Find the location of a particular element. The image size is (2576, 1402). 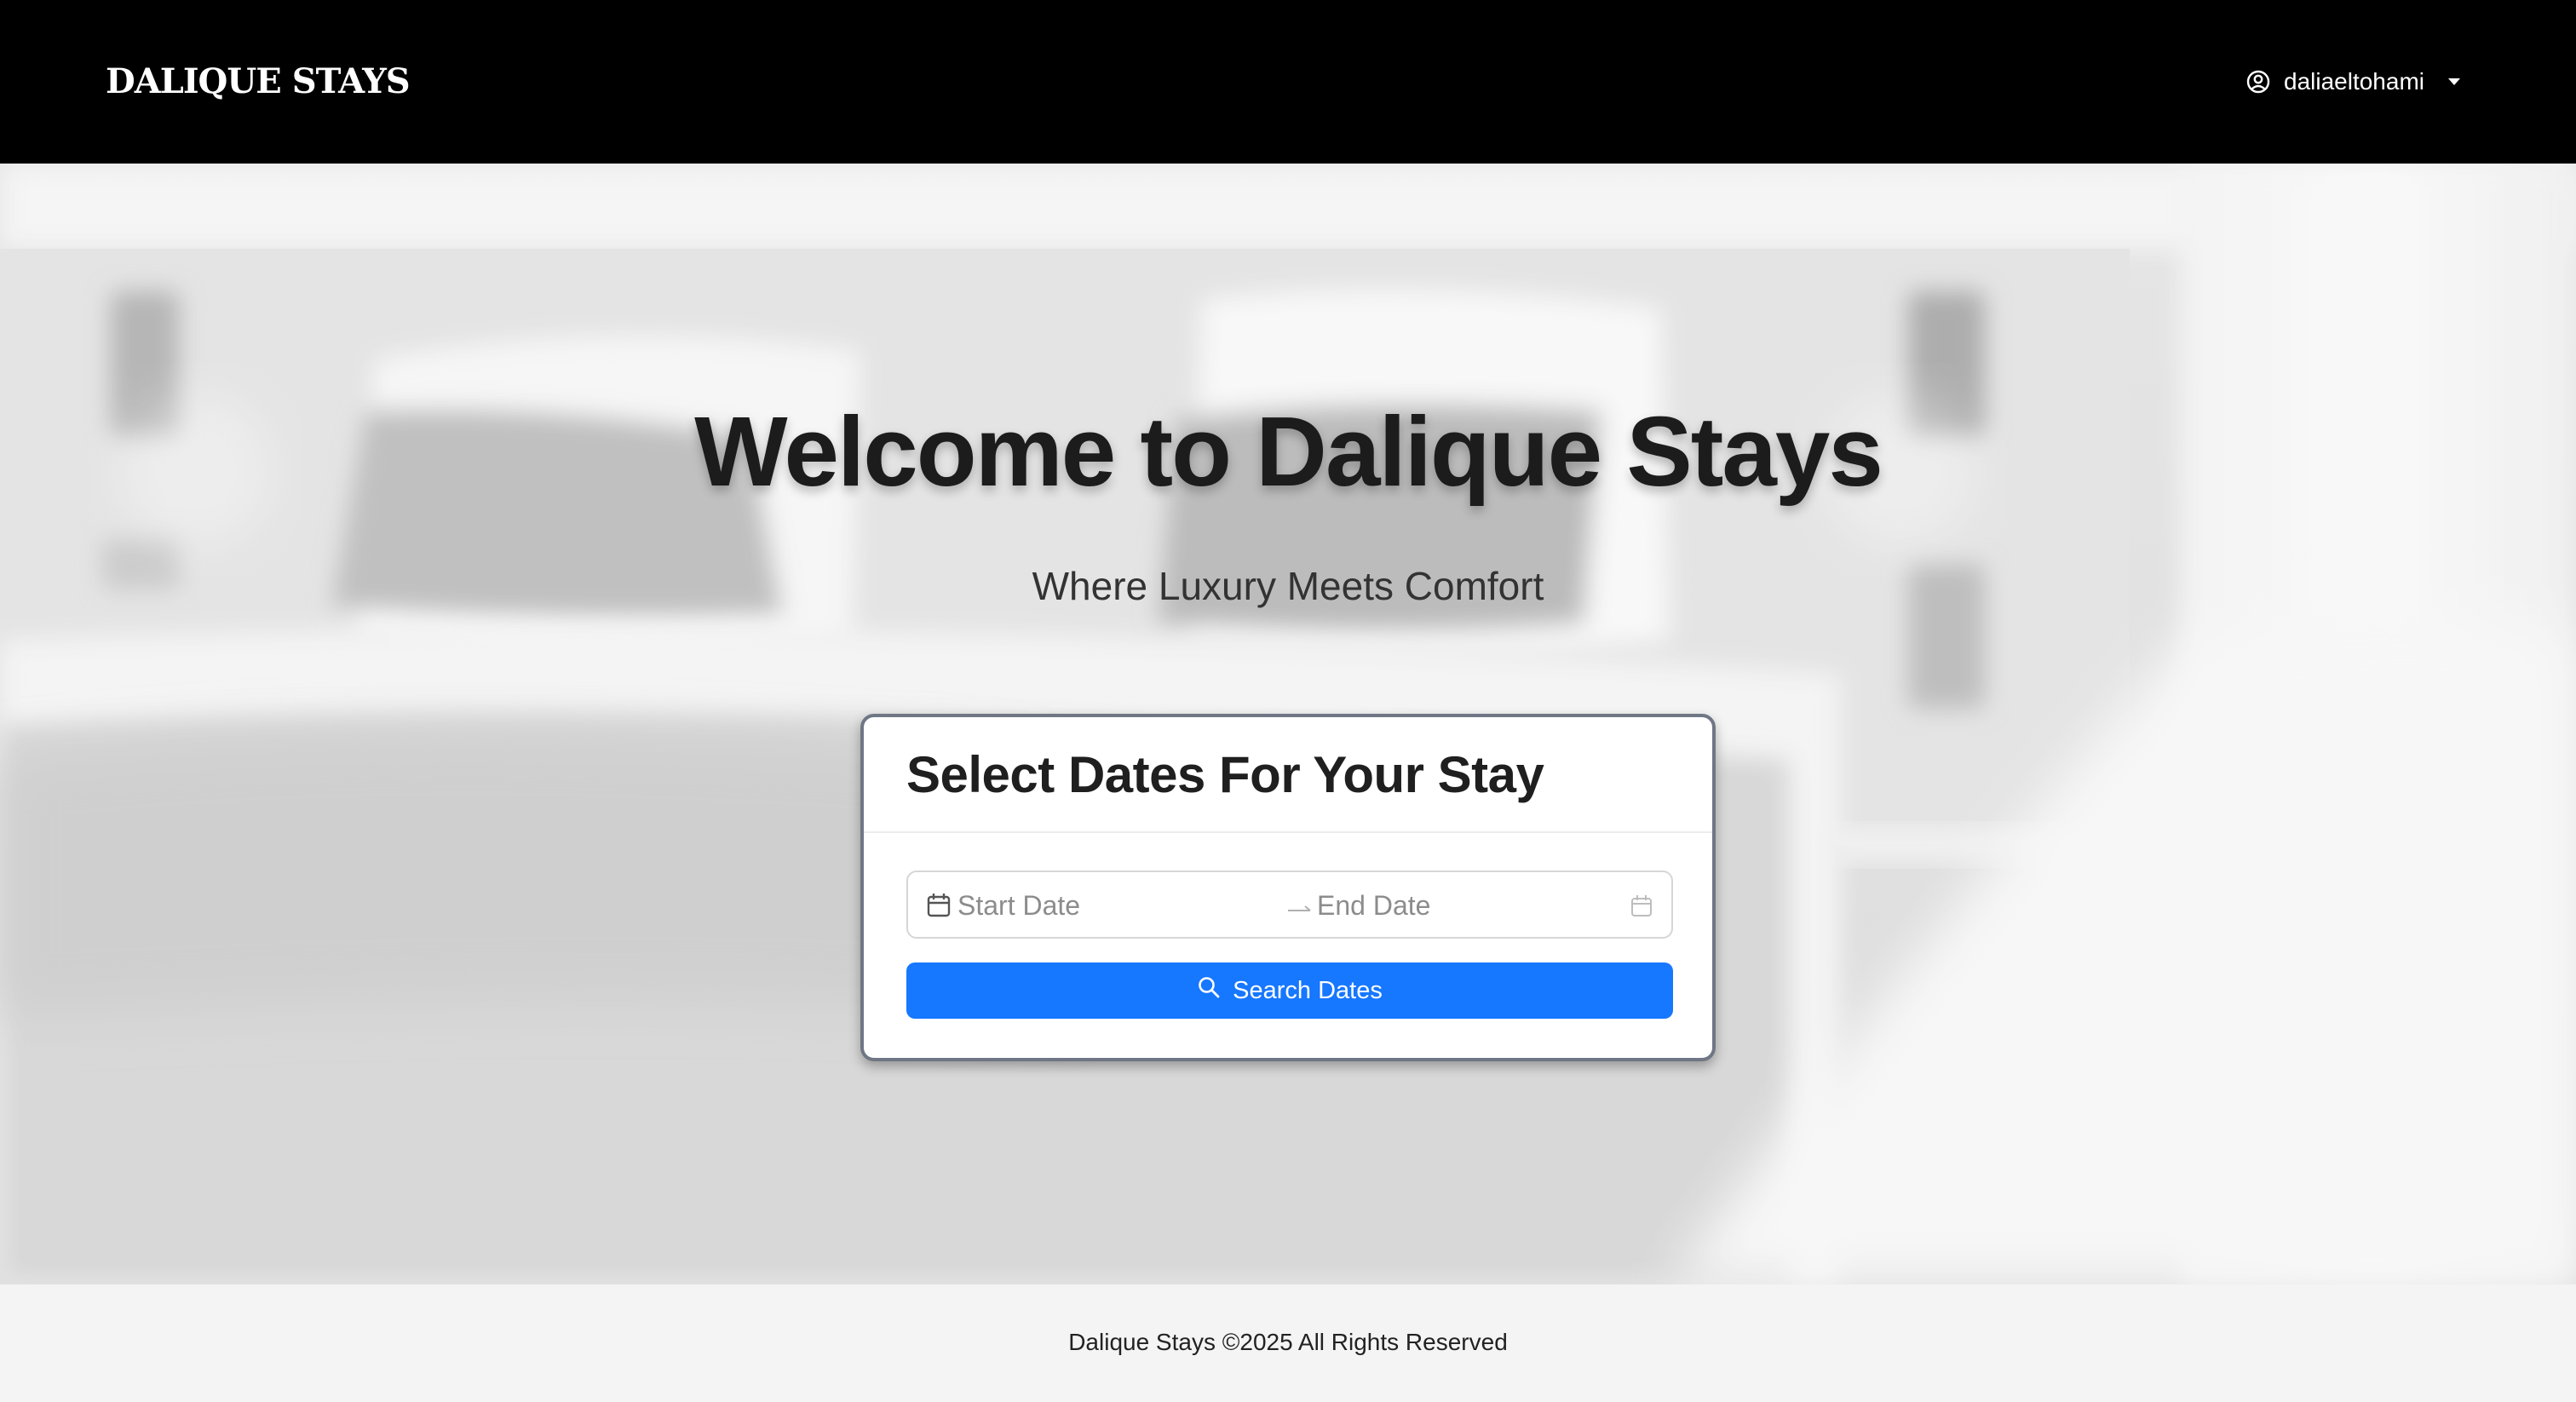

search-dates-button: Search Dates is located at coordinates (1289, 990).